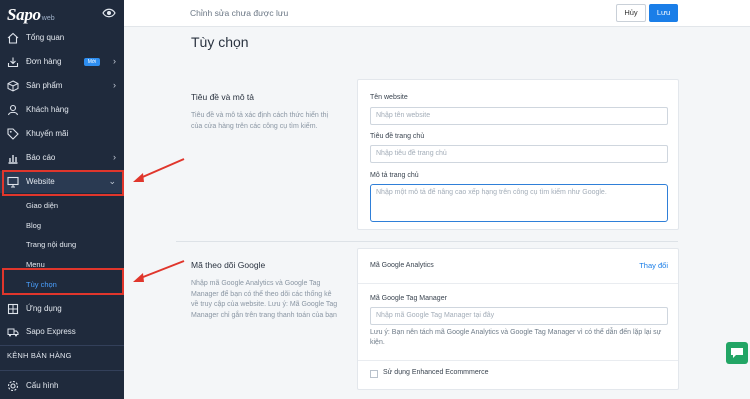  Describe the element at coordinates (57, 14) in the screenshot. I see `sapo-logo: Sapoweb` at that location.